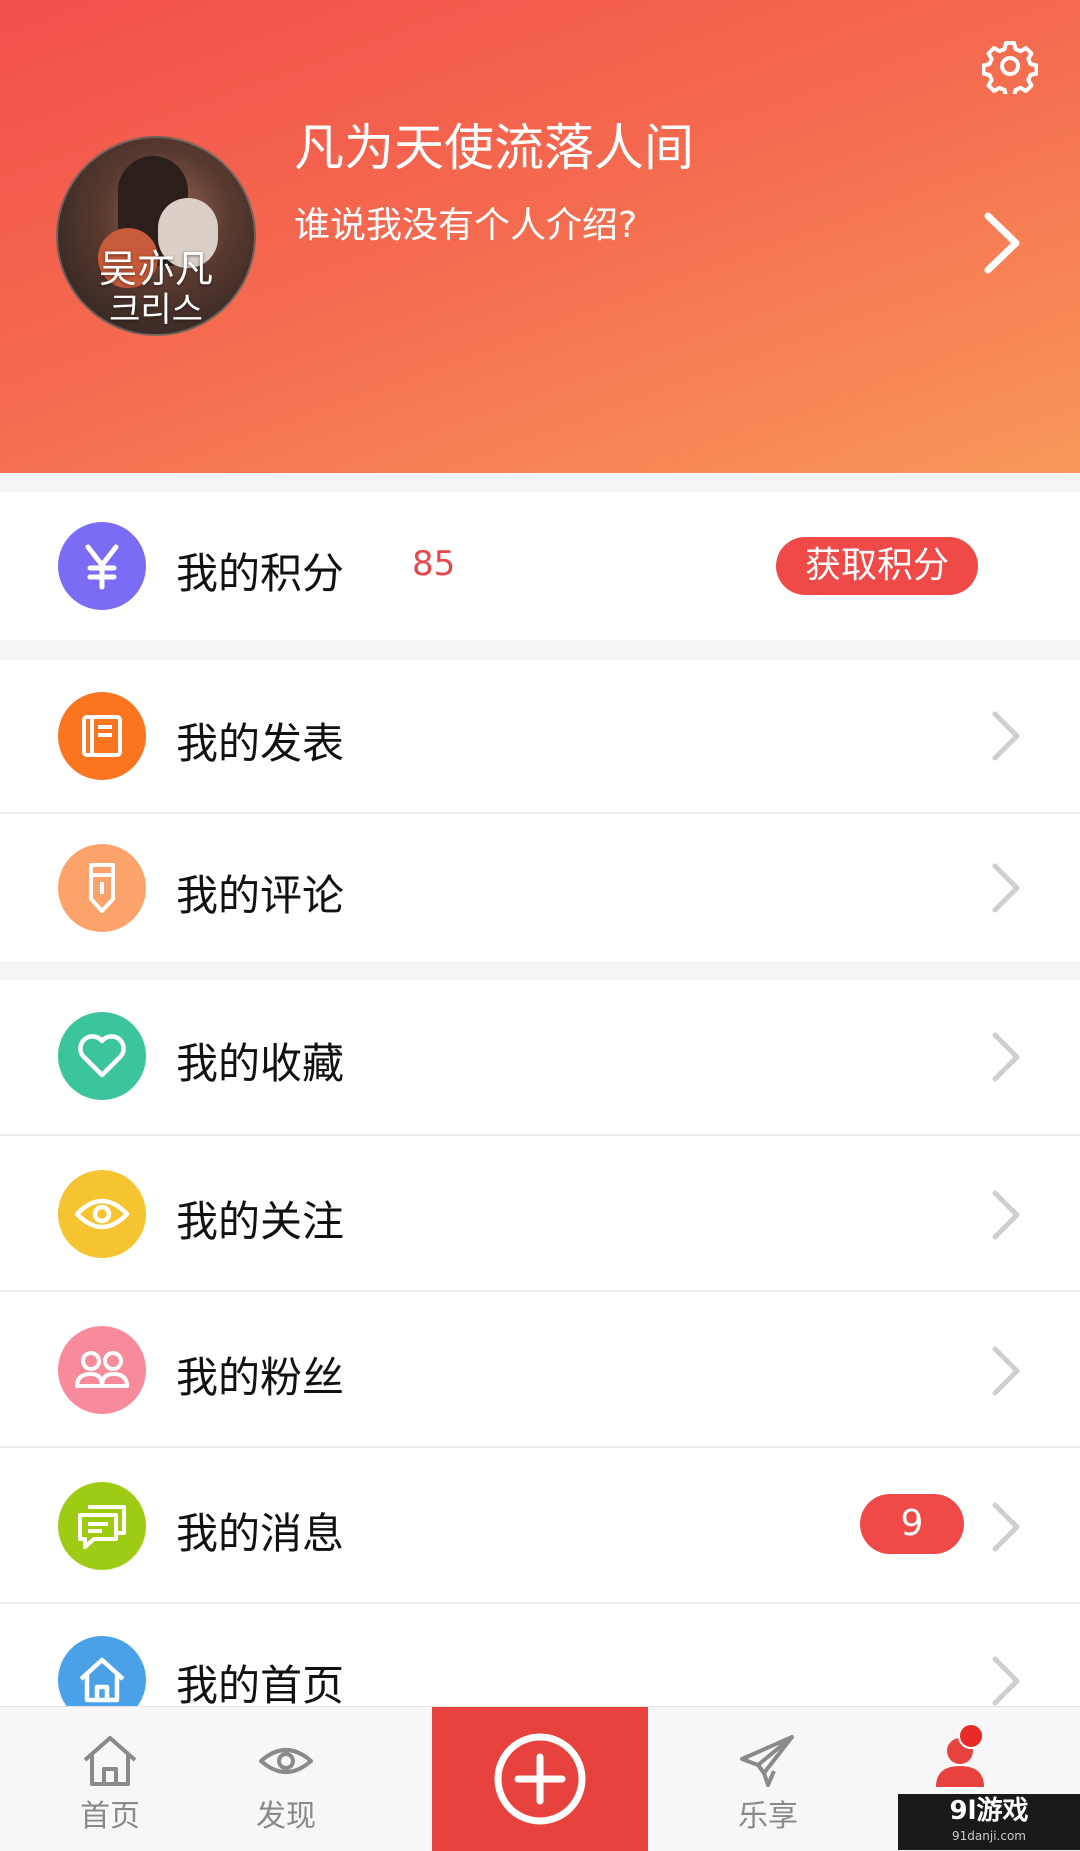 This screenshot has width=1080, height=1851. I want to click on users-icon, so click(102, 1370).